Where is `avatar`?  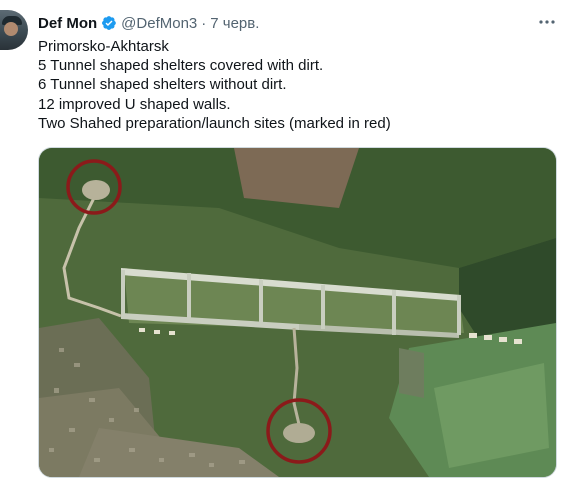
avatar is located at coordinates (14, 30).